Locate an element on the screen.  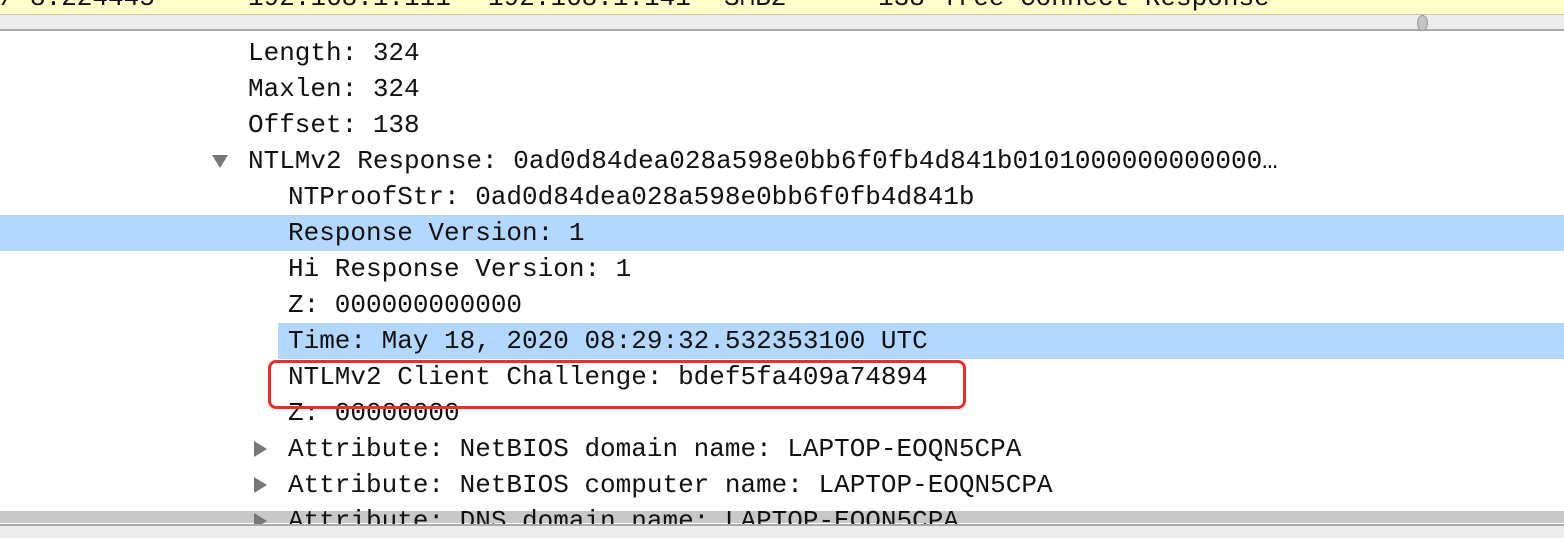
packet-time: 8.224445 is located at coordinates (92, 7).